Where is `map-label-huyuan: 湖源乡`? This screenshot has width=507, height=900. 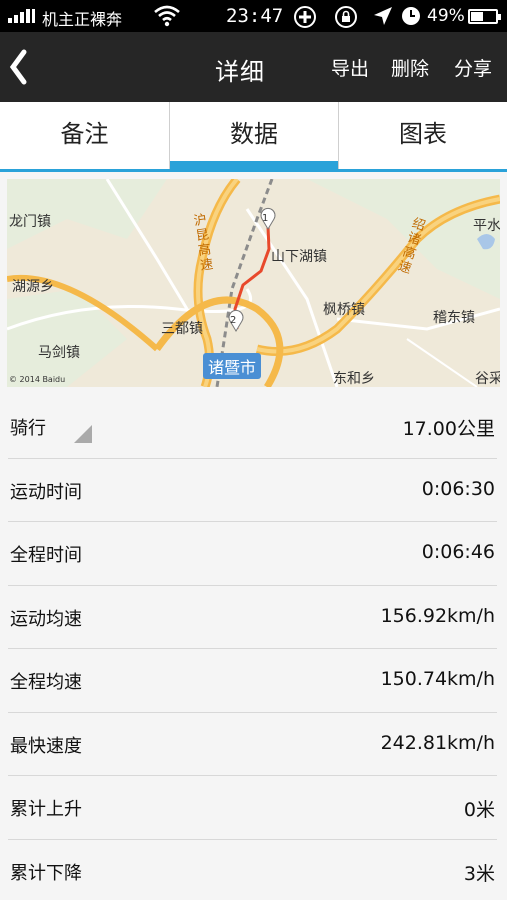 map-label-huyuan: 湖源乡 is located at coordinates (33, 287).